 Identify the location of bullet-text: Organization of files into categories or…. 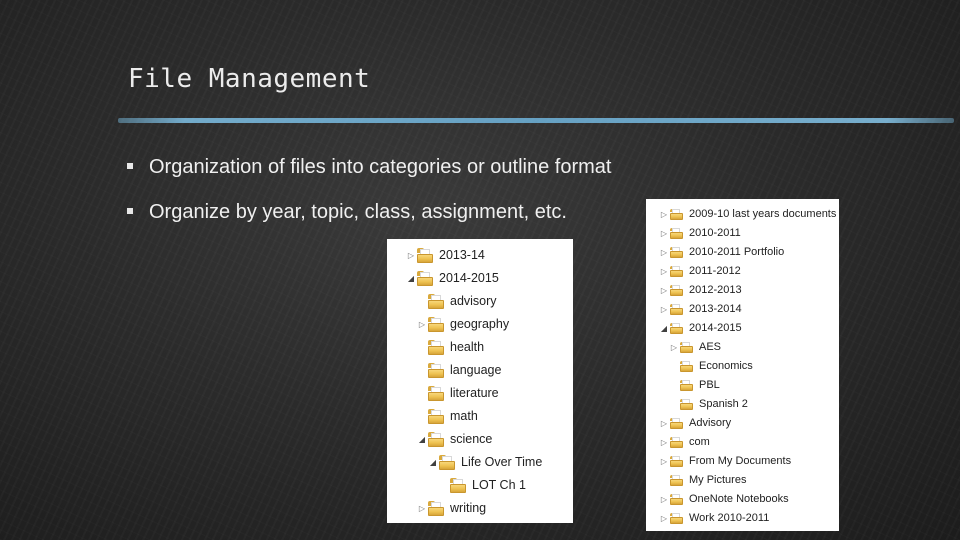
(380, 167).